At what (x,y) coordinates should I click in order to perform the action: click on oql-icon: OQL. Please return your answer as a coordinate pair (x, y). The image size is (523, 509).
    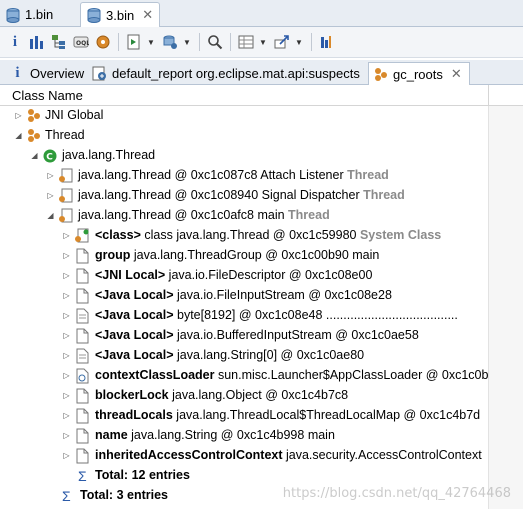
    Looking at the image, I should click on (81, 42).